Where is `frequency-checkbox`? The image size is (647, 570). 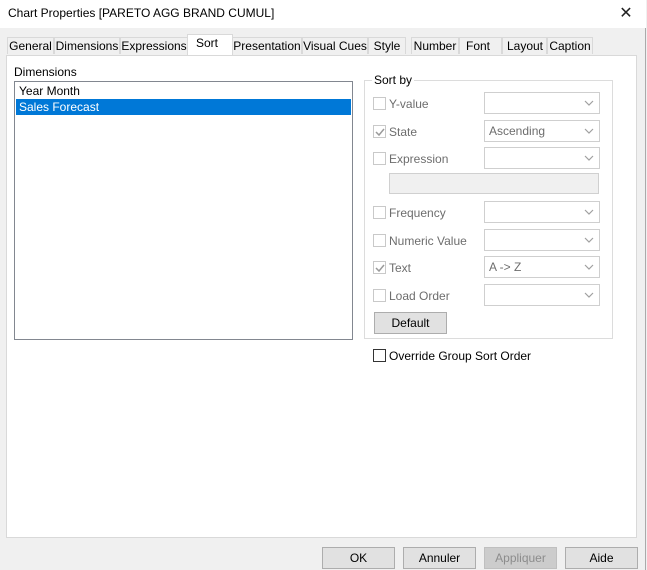 frequency-checkbox is located at coordinates (379, 212).